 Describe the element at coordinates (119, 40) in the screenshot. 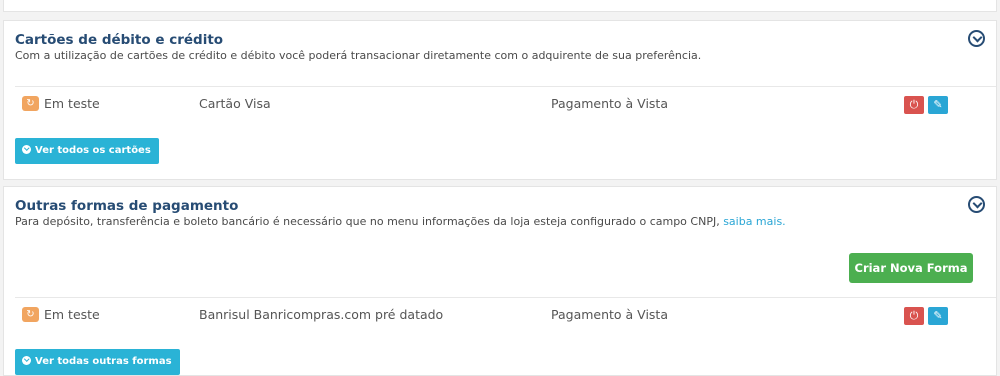

I see `cards-section-title: Cartões de débito e crédito` at that location.